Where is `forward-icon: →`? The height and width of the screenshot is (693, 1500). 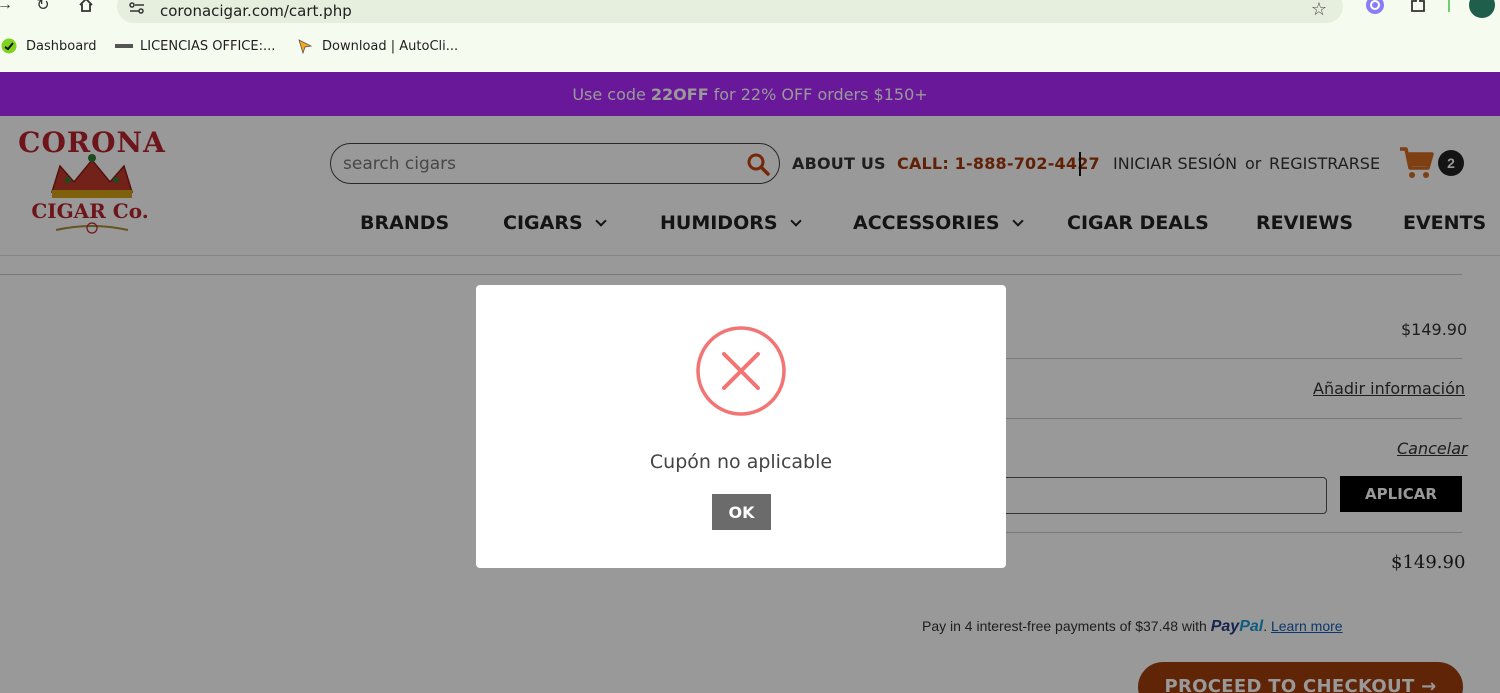
forward-icon: → is located at coordinates (8, 8).